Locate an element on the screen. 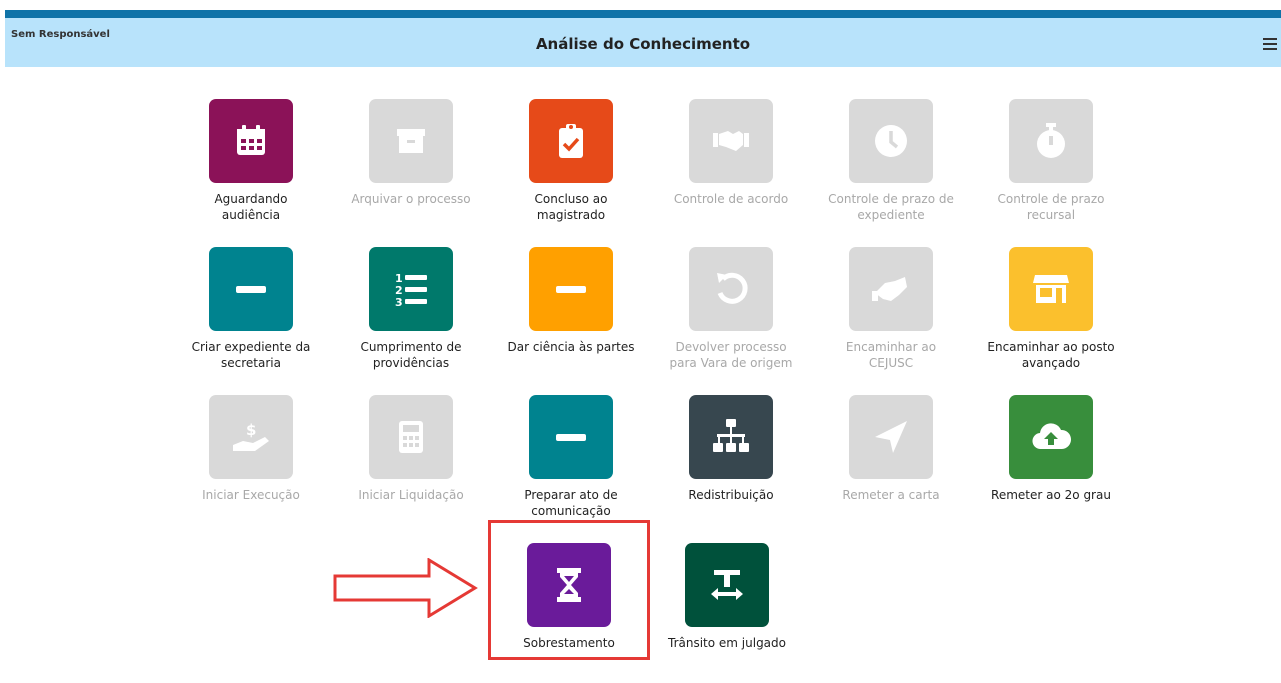 The image size is (1281, 683). tile-label: Controle de acordo is located at coordinates (731, 199).